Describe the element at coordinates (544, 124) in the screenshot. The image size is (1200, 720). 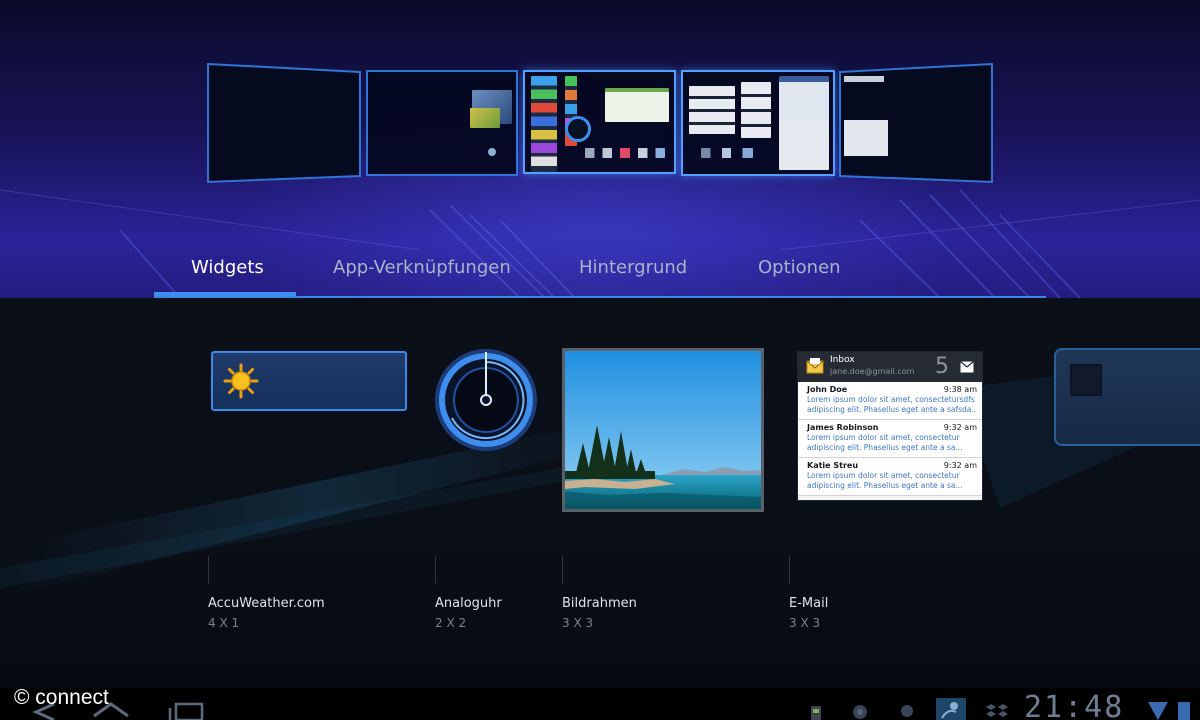
I see `mini-app-grid` at that location.